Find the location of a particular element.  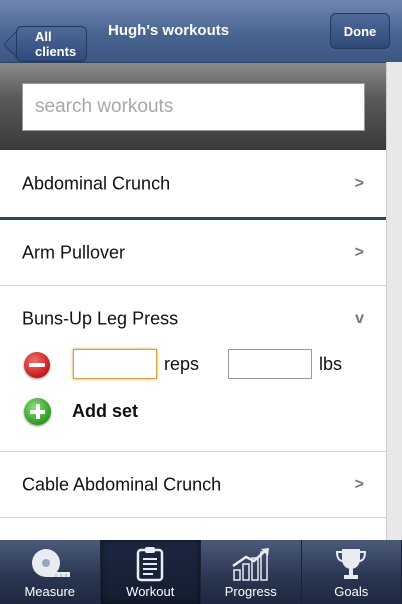

add-set-button: Add set is located at coordinates (122, 413).